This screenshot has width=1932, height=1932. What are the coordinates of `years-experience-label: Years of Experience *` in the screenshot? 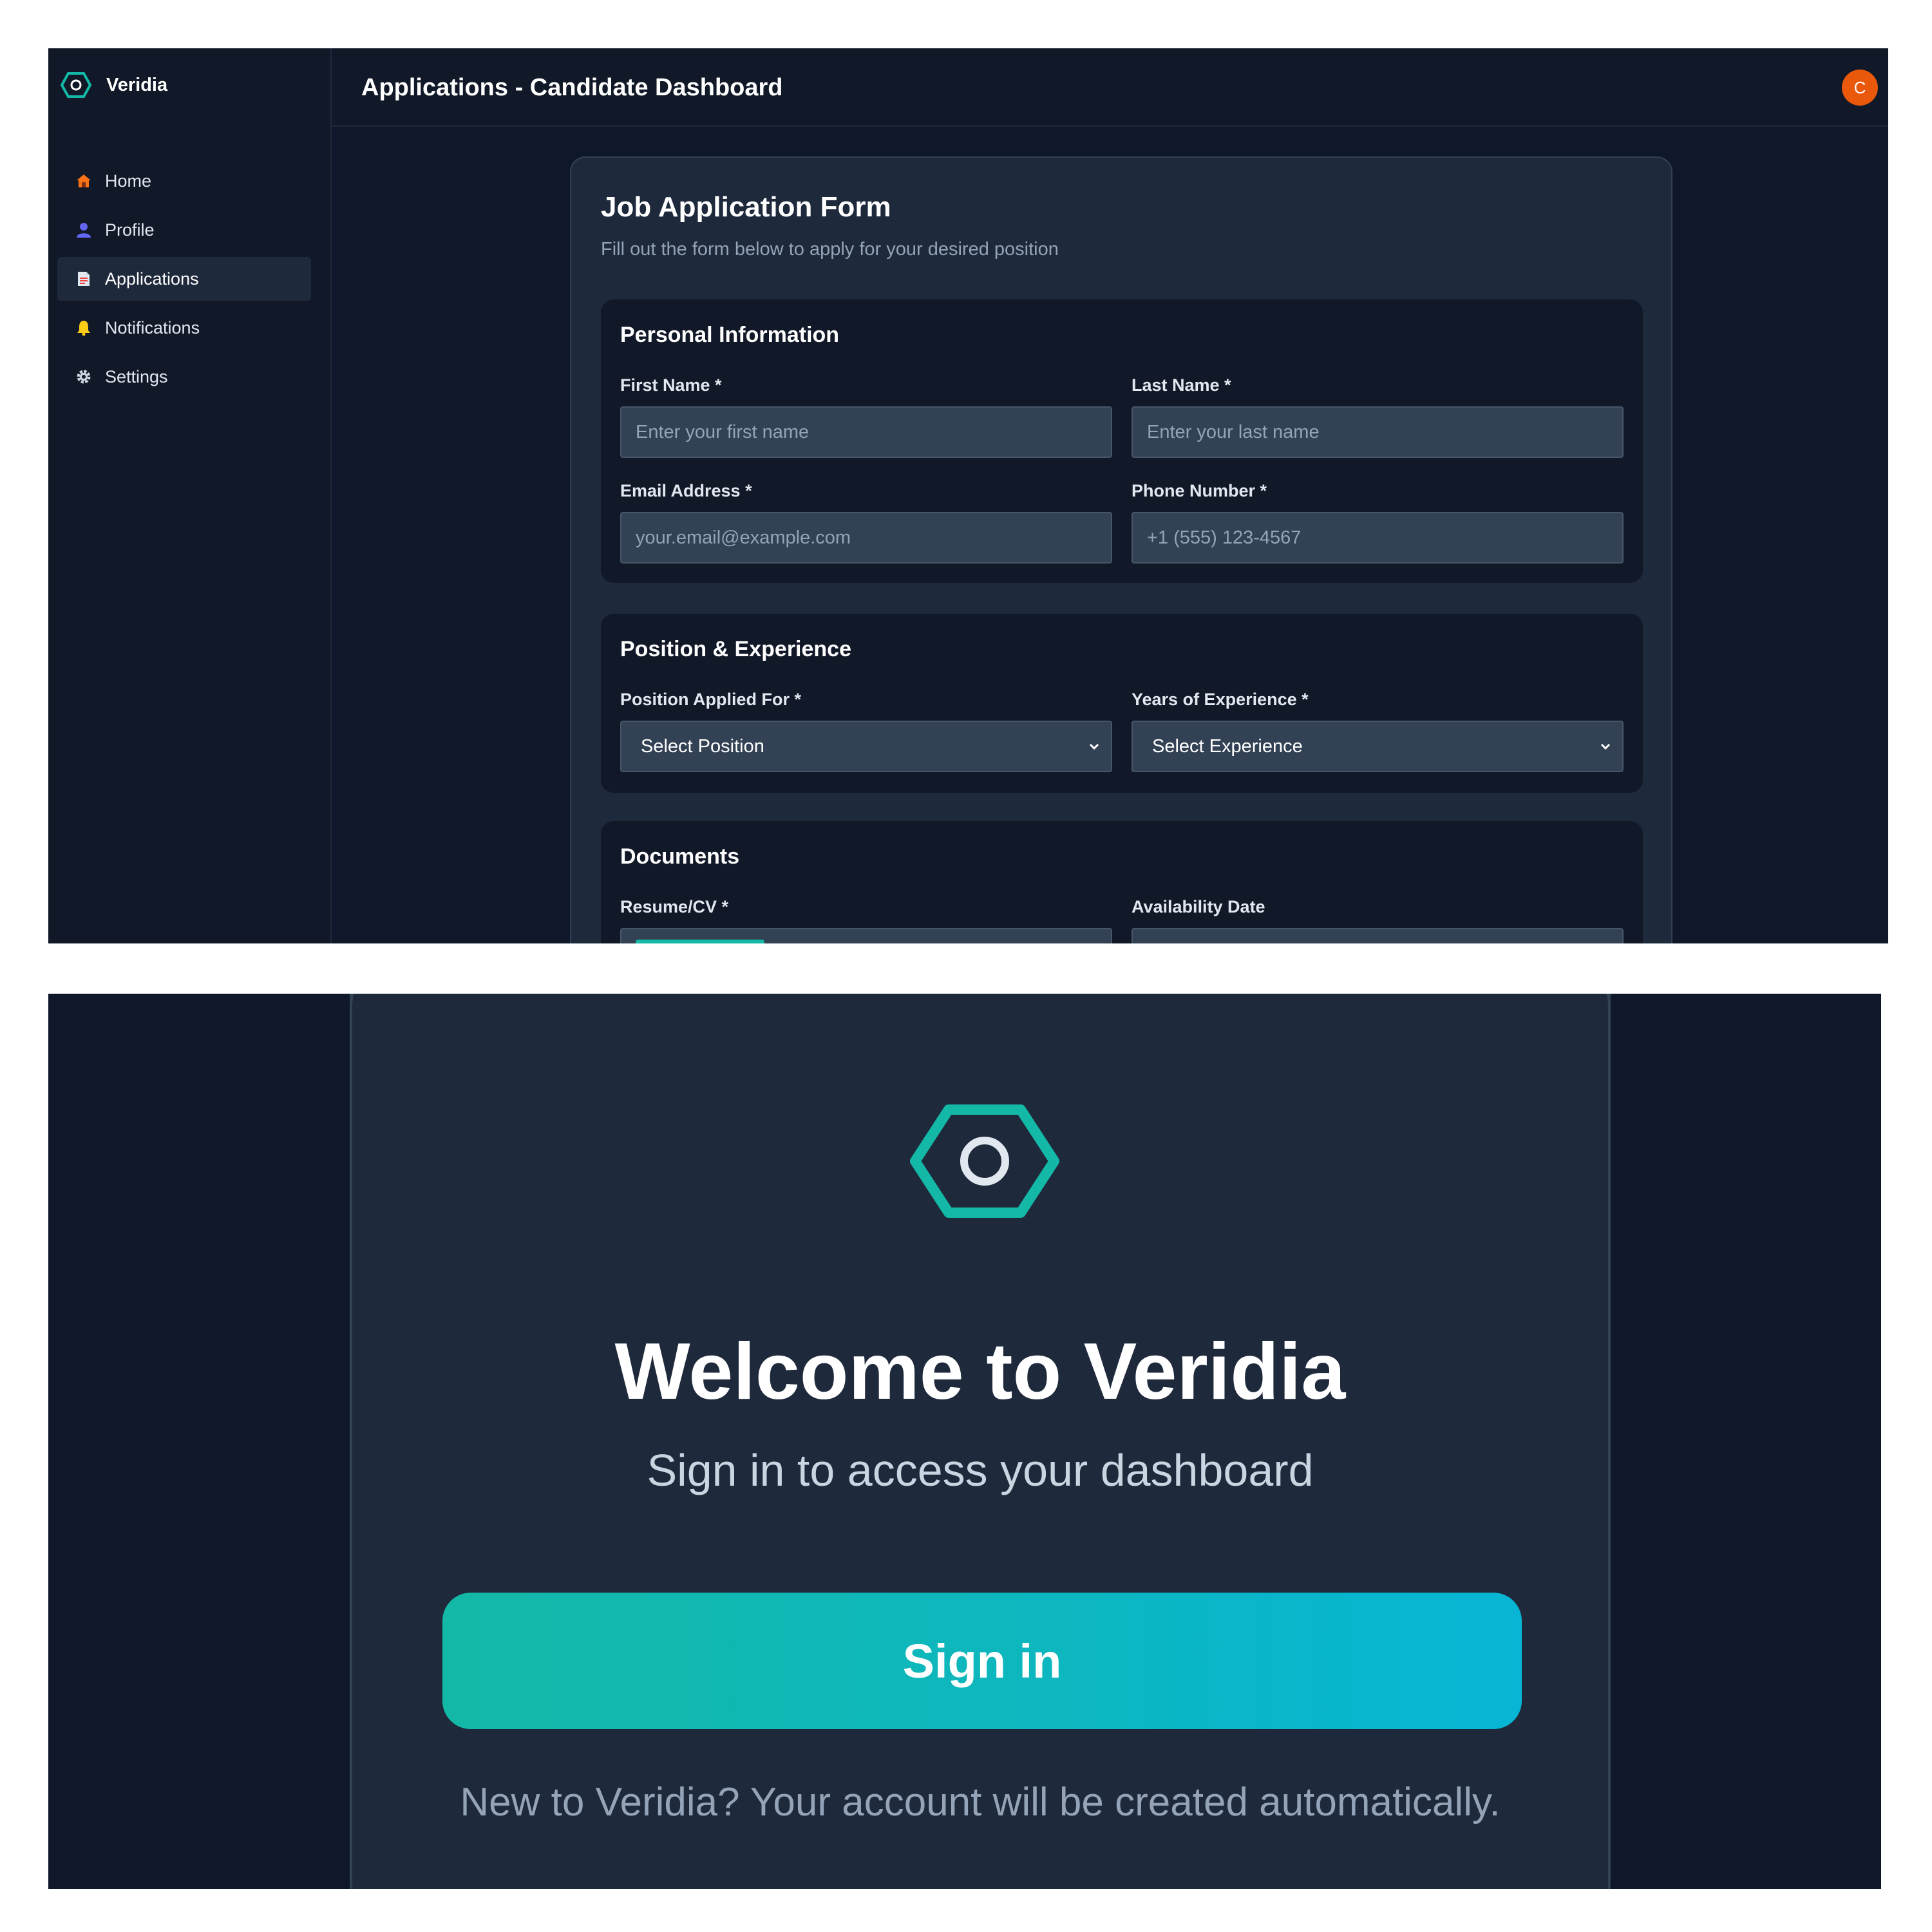 It's located at (1221, 699).